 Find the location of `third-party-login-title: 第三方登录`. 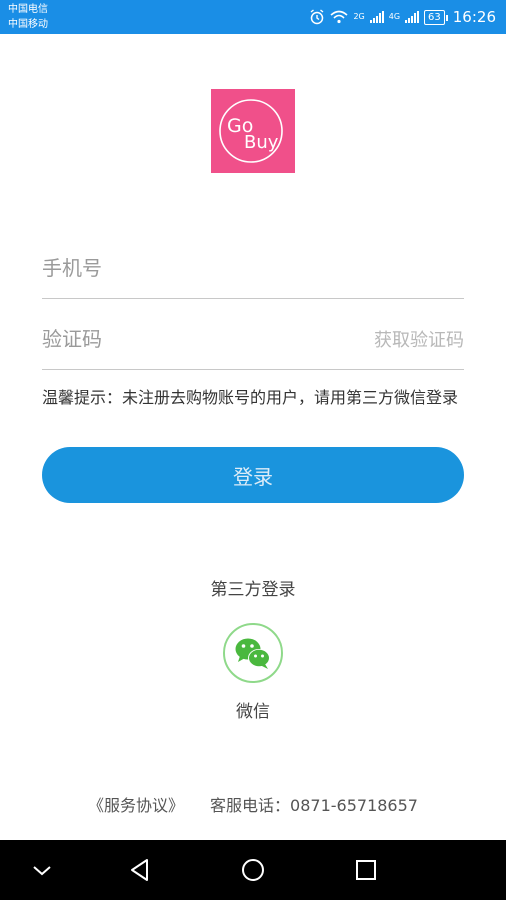

third-party-login-title: 第三方登录 is located at coordinates (253, 590).